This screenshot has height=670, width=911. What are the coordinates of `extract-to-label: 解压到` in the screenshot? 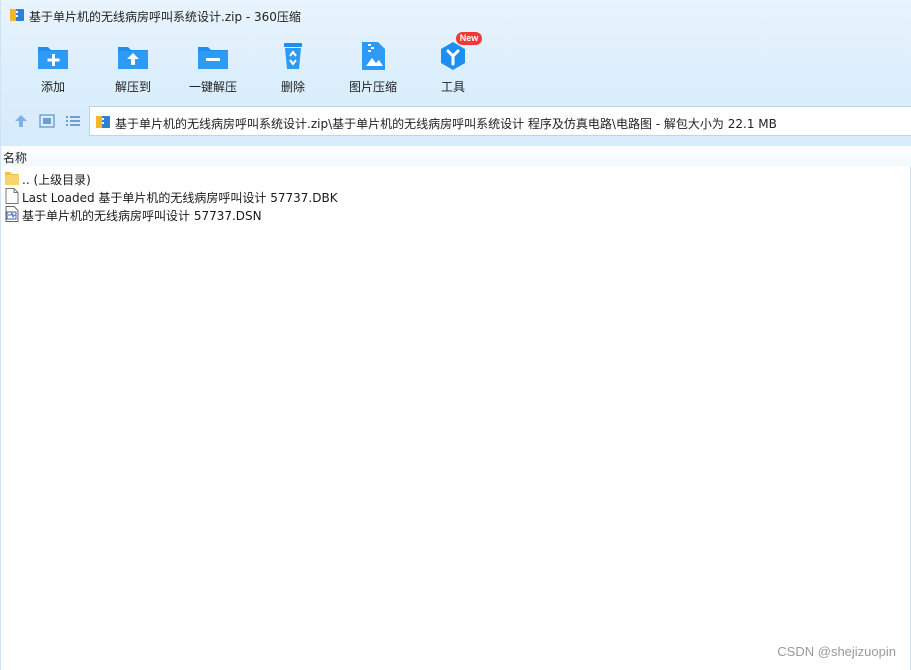 It's located at (132, 87).